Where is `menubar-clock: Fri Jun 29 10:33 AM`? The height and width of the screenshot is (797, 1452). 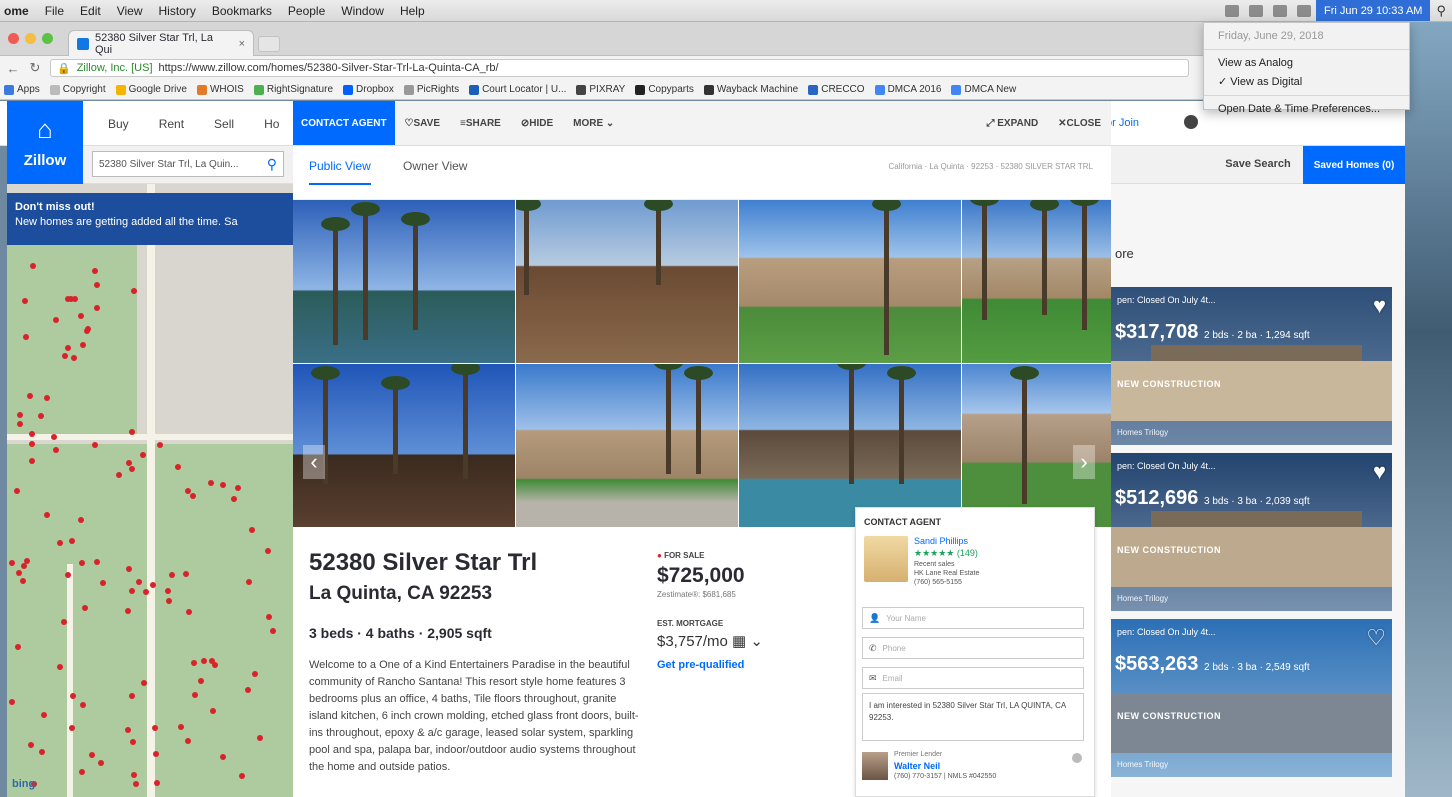 menubar-clock: Fri Jun 29 10:33 AM is located at coordinates (1373, 10).